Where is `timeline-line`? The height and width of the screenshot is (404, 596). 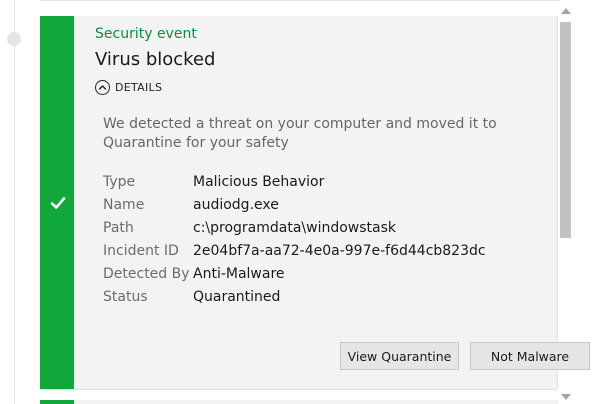
timeline-line is located at coordinates (14, 202).